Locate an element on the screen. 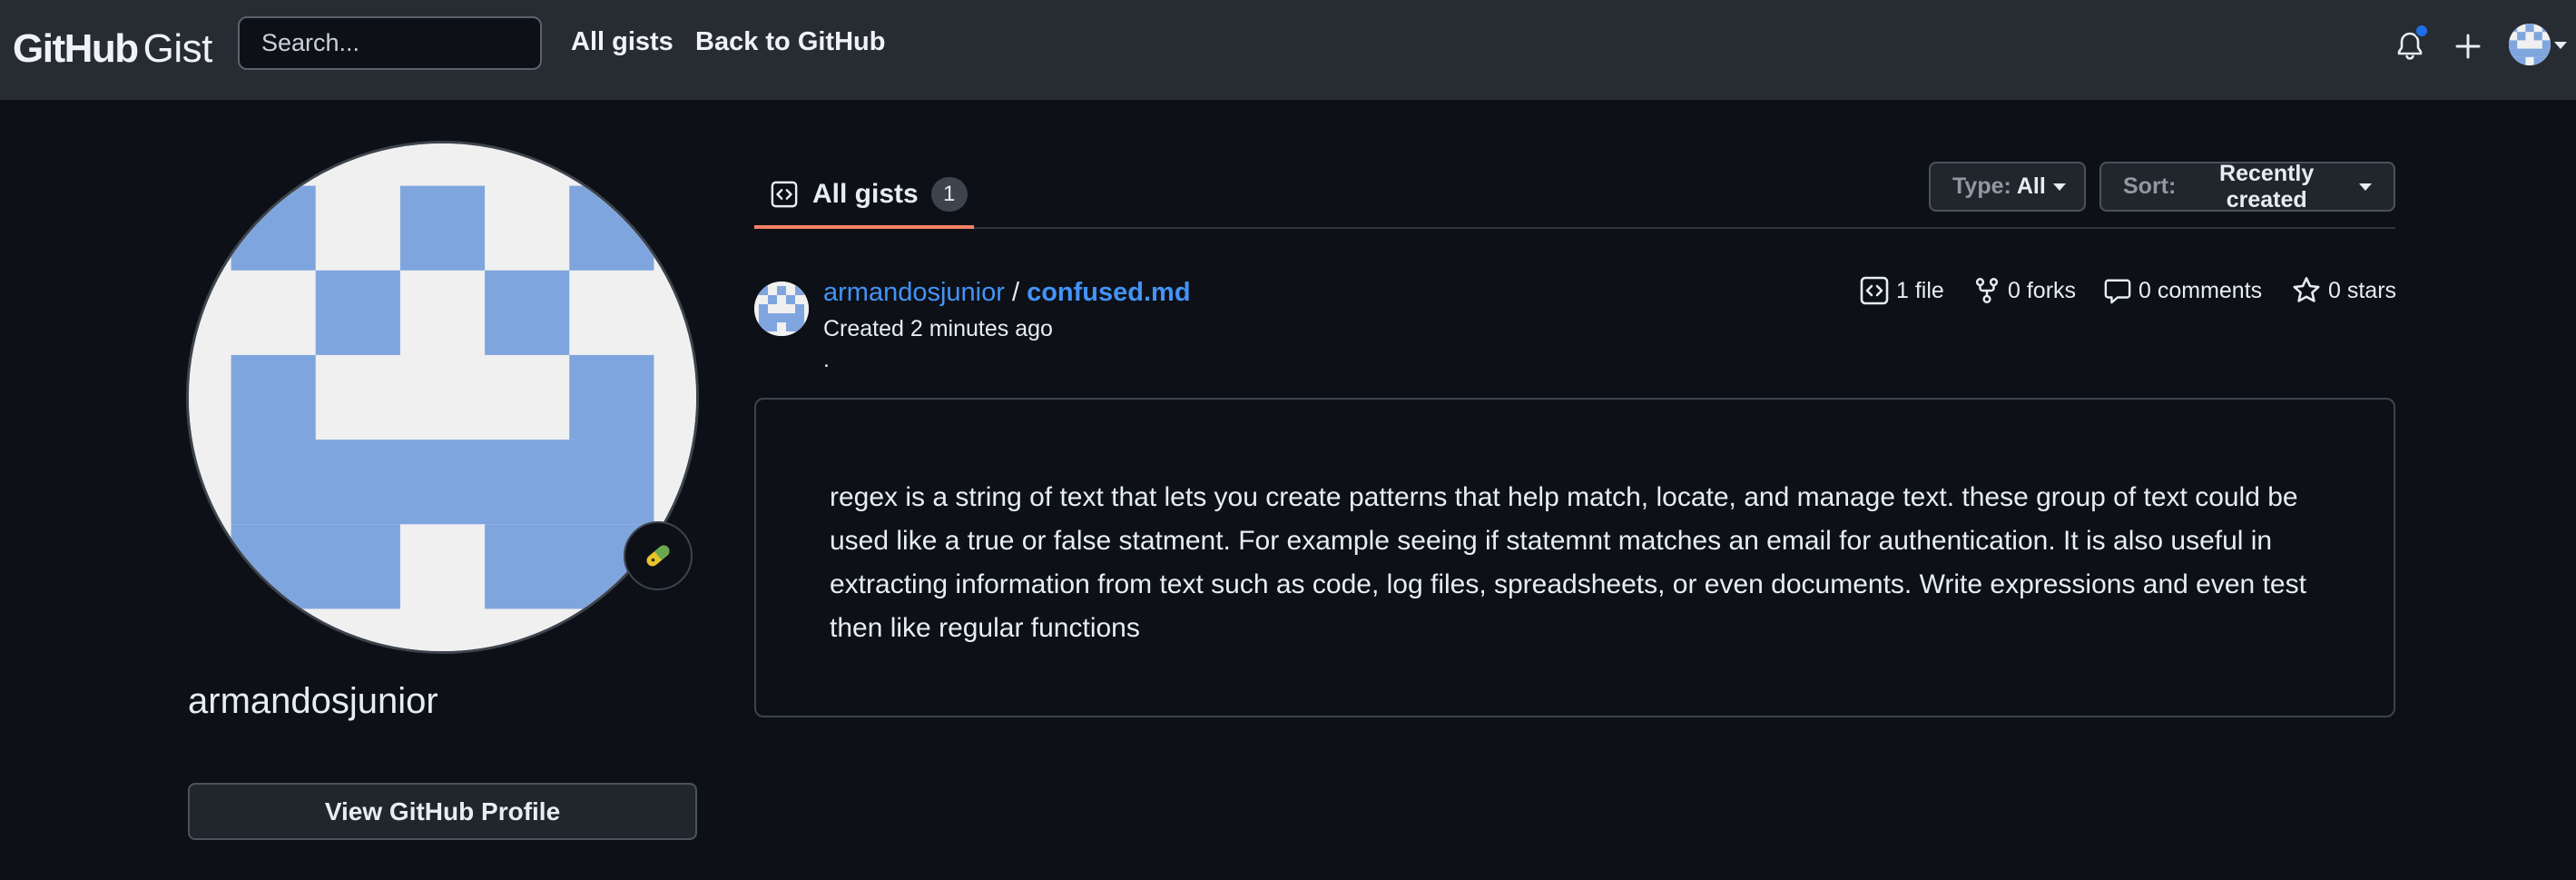  sort-label: Sort: is located at coordinates (2150, 186).